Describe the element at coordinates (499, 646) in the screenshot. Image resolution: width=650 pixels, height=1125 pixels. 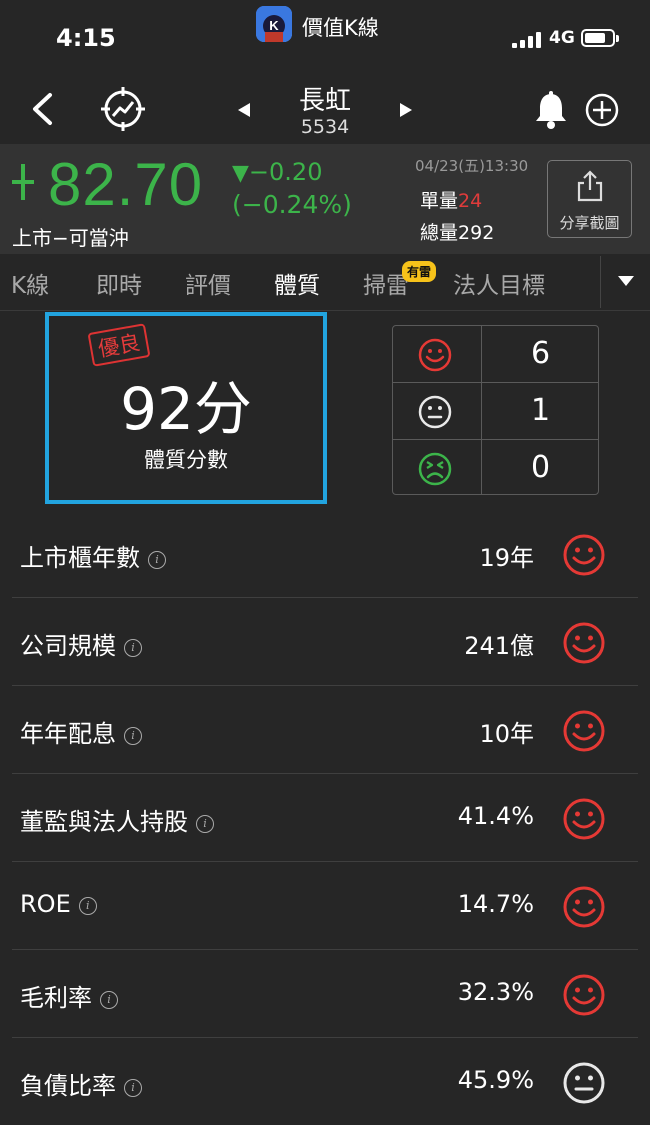
I see `metric-row-value: 241億` at that location.